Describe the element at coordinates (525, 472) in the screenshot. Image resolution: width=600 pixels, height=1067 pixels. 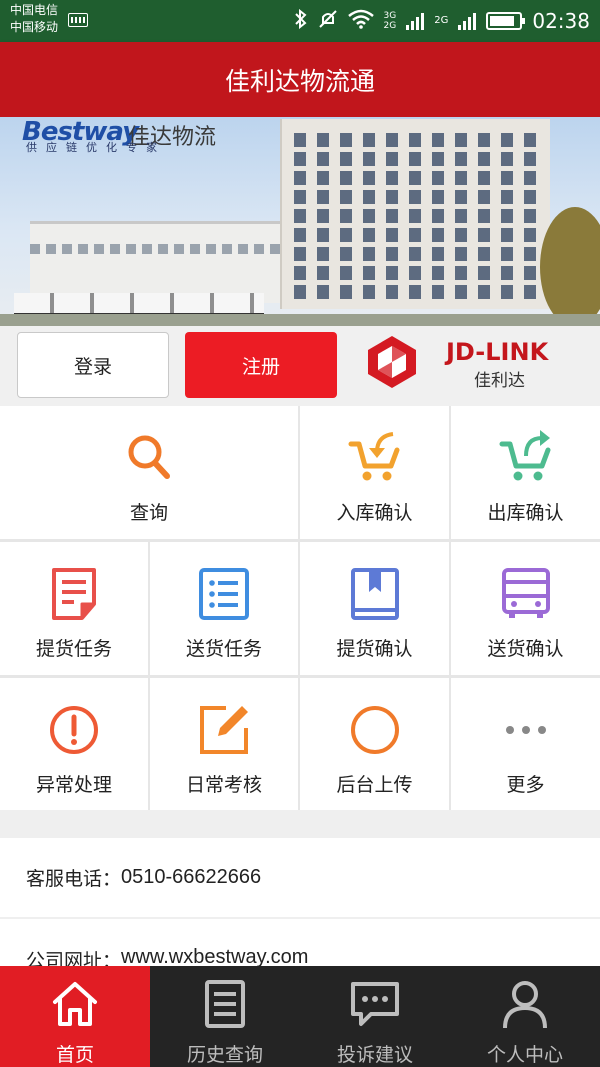
I see `menu-item-outbound-confirm: 出库确认` at that location.